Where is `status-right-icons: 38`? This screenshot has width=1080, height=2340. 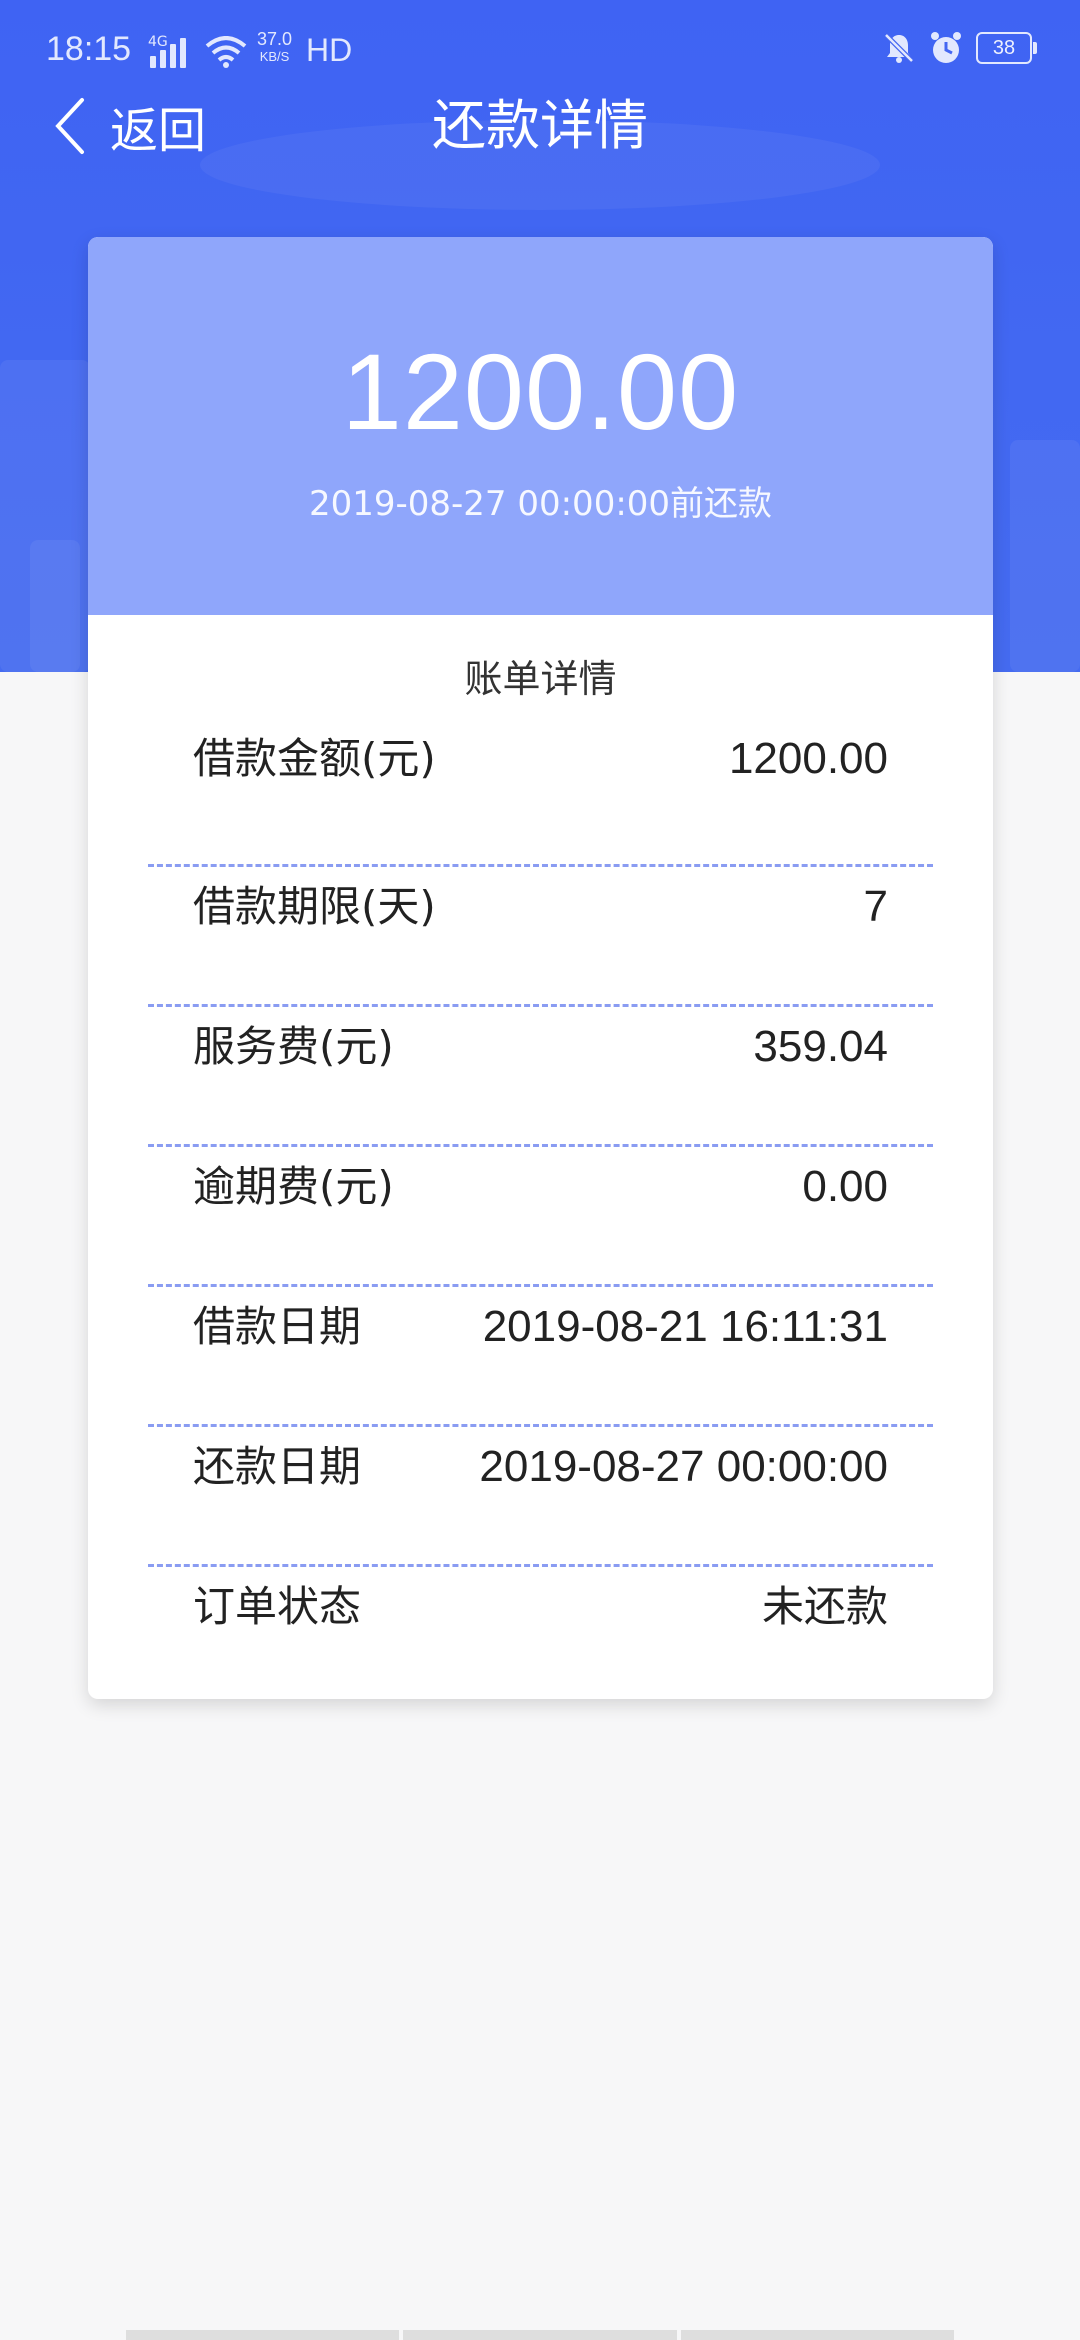 status-right-icons: 38 is located at coordinates (959, 48).